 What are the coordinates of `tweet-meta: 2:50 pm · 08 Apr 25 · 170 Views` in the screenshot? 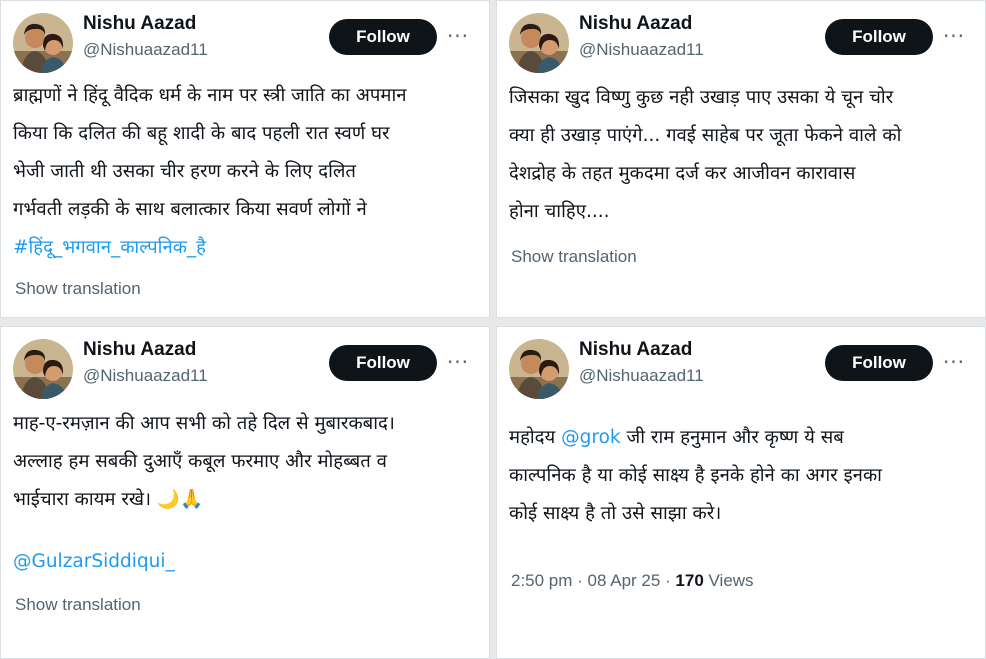 It's located at (632, 581).